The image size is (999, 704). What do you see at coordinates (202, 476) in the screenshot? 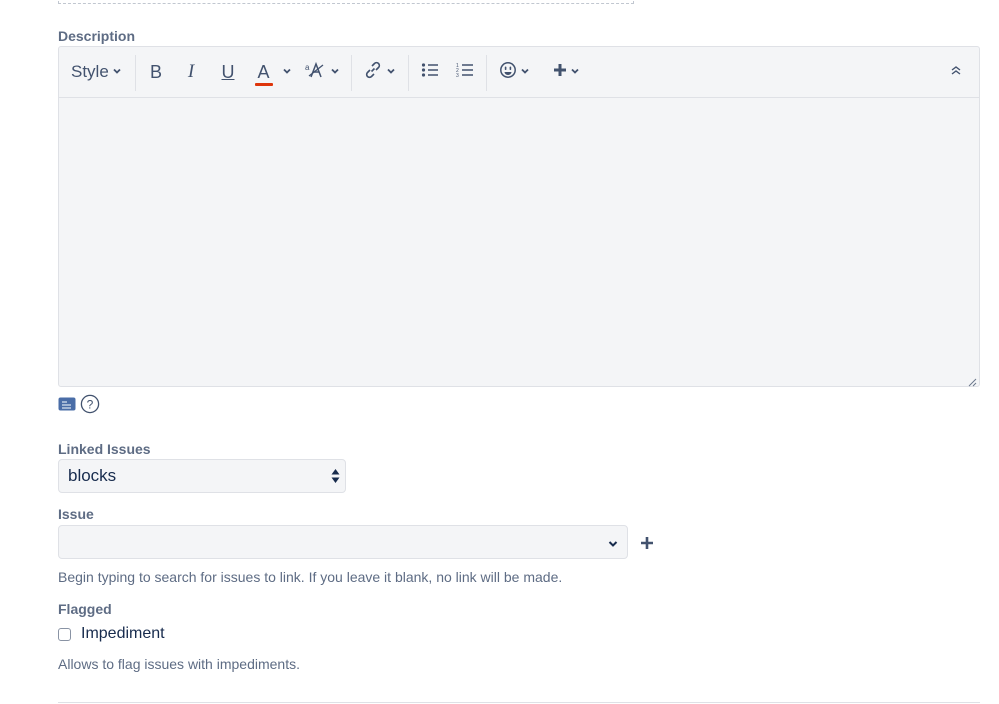
I see `linked-issues-select: blocks` at bounding box center [202, 476].